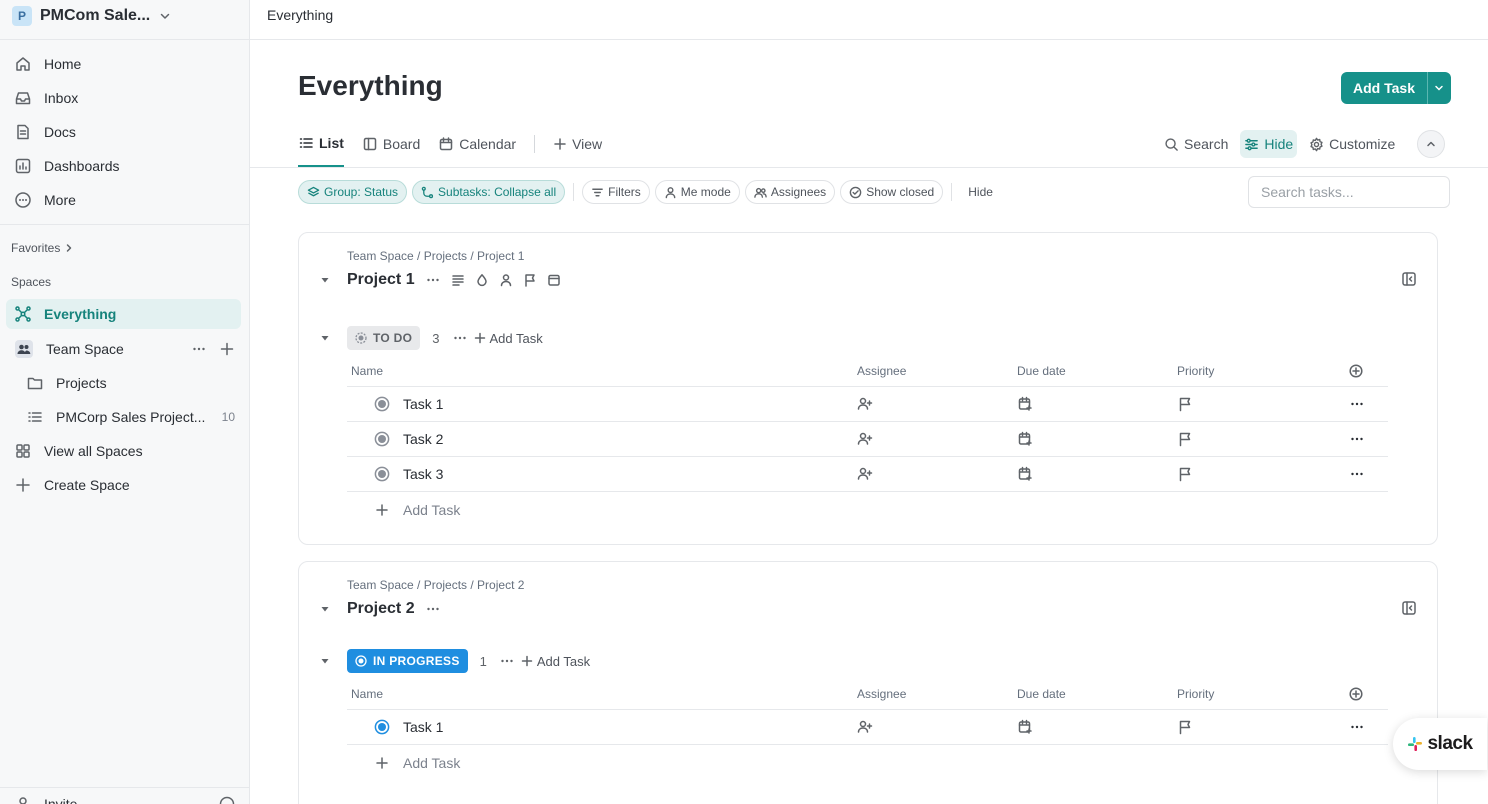 Image resolution: width=1488 pixels, height=804 pixels. Describe the element at coordinates (489, 192) in the screenshot. I see `subtasks-chip: Subtasks: Collapse all` at that location.